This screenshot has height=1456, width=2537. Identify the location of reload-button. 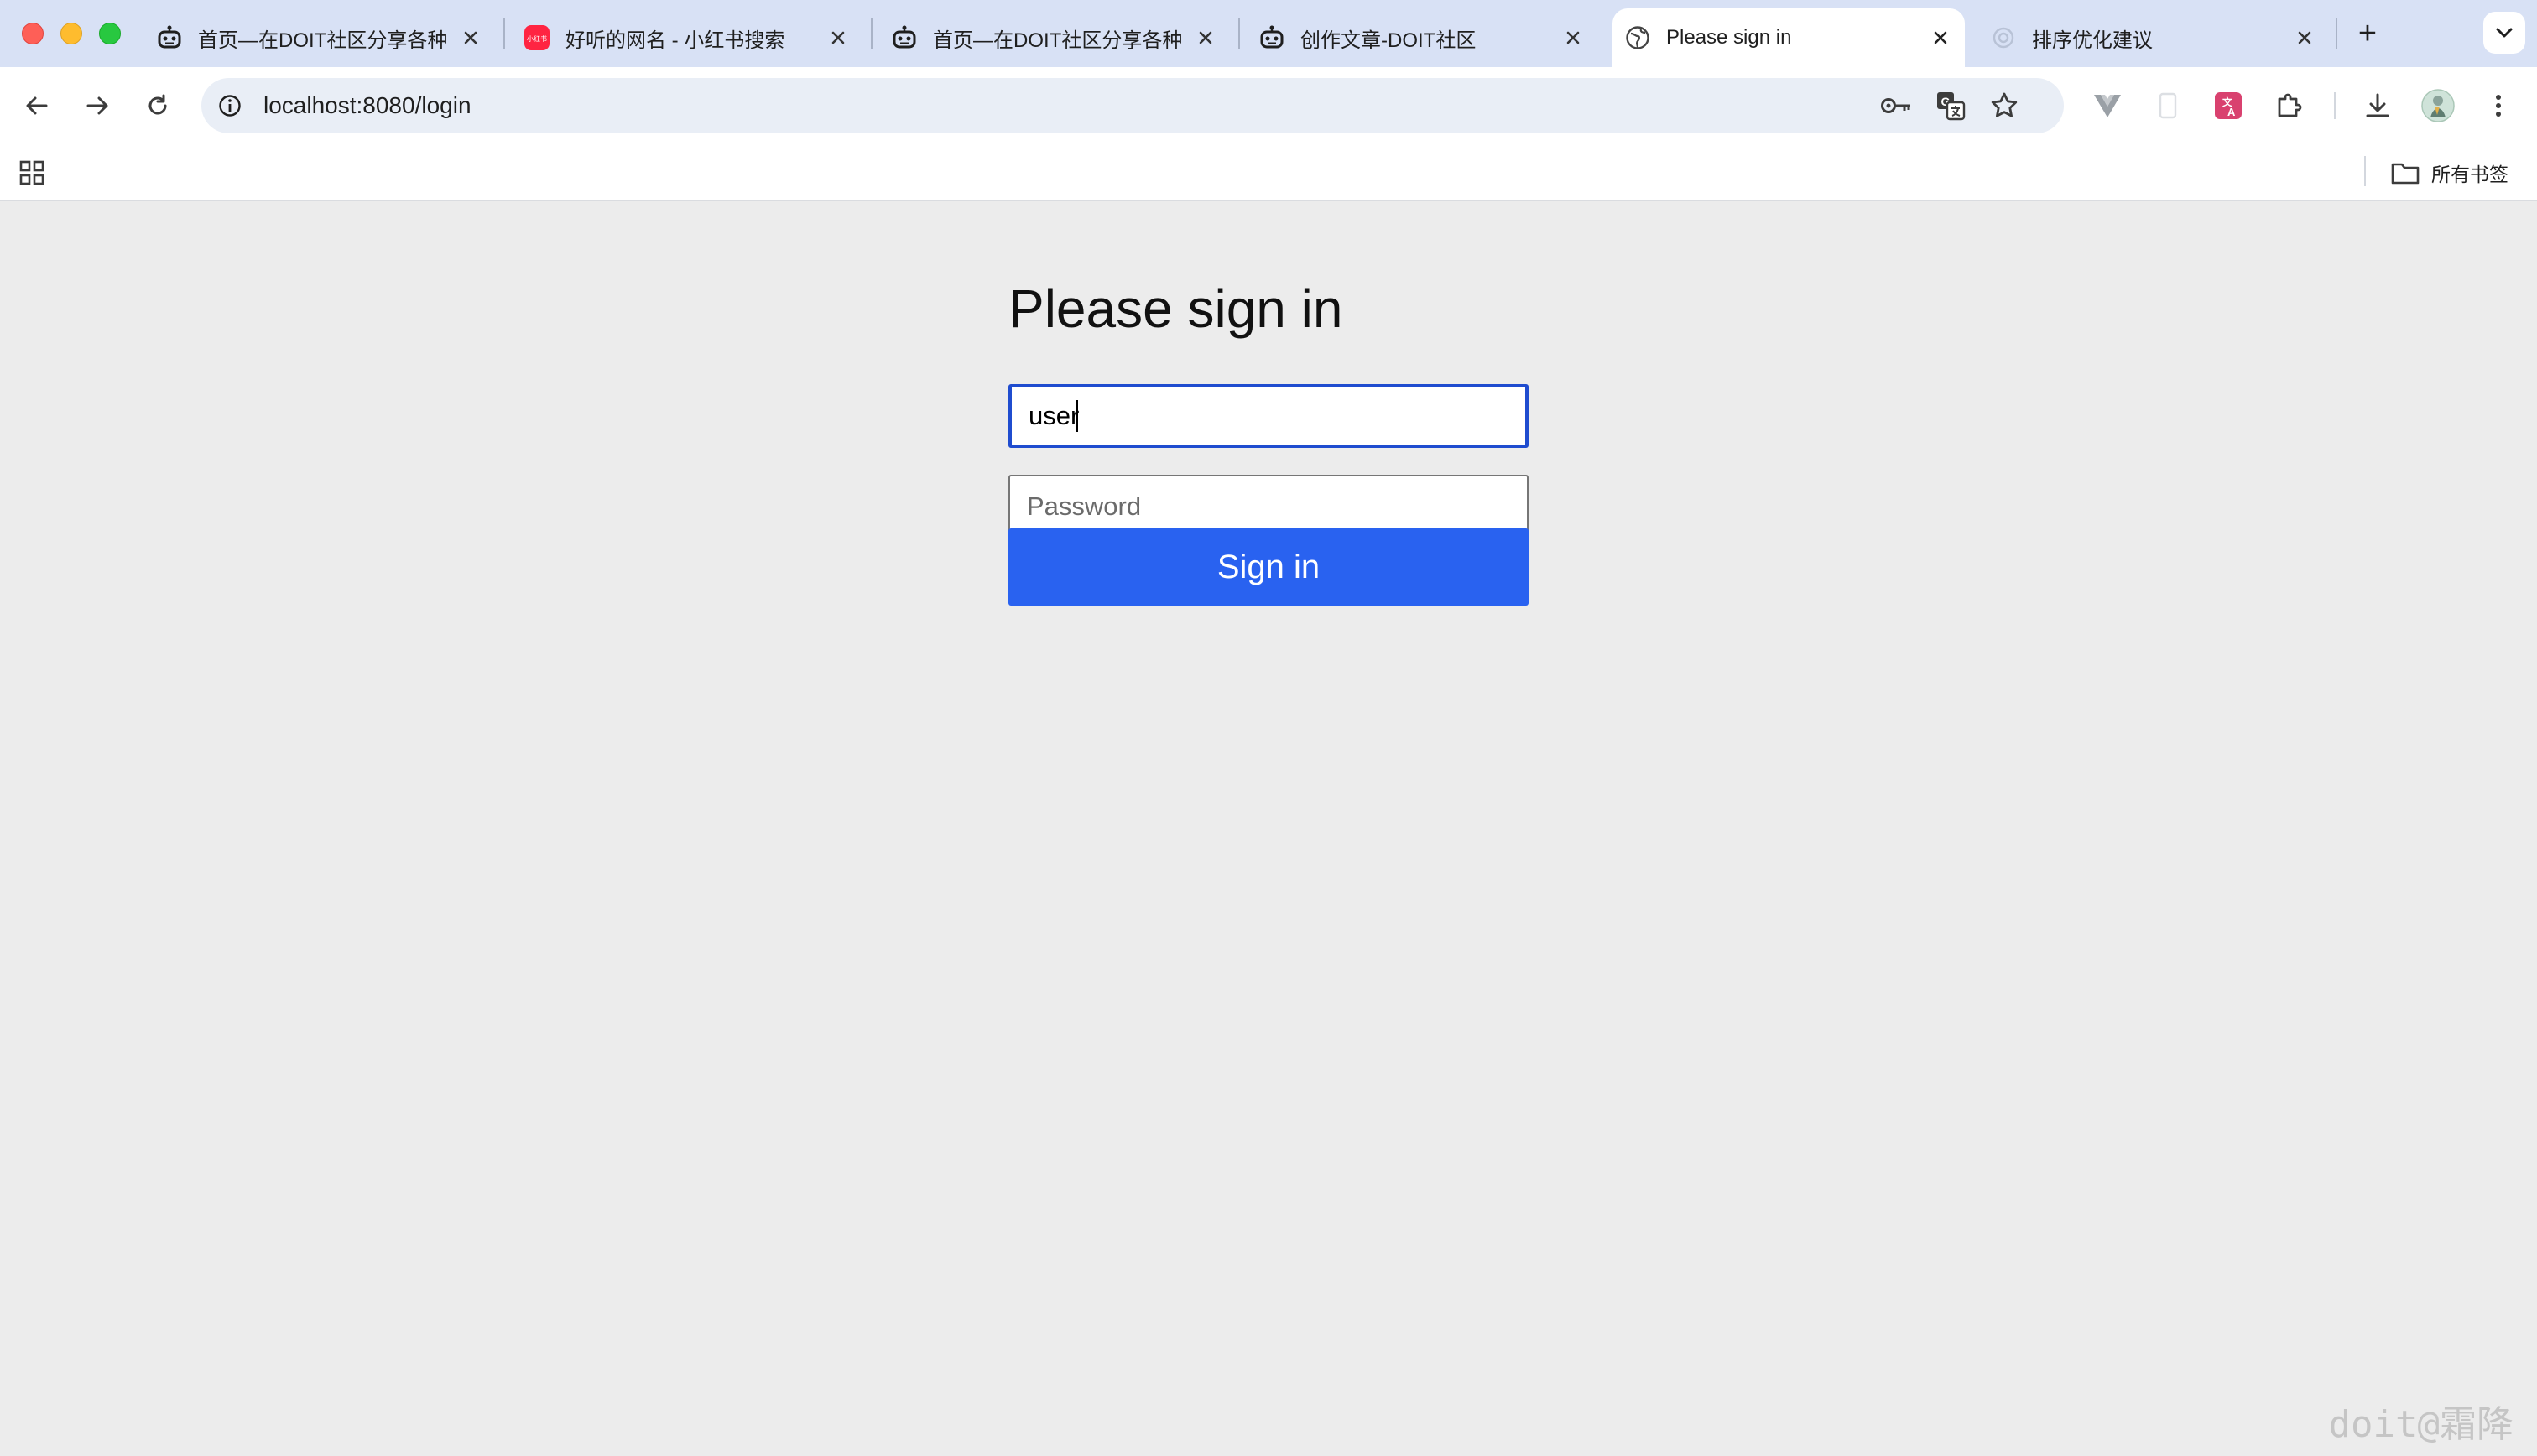
(158, 106).